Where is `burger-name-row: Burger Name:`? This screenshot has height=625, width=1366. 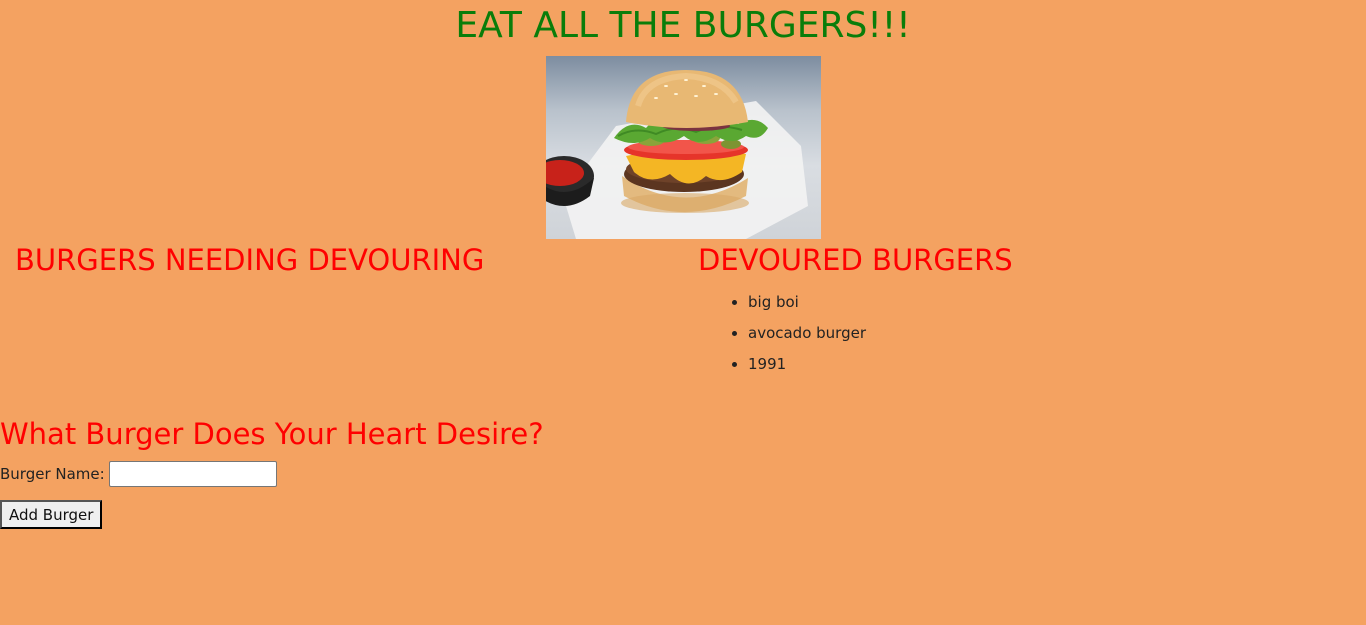
burger-name-row: Burger Name: is located at coordinates (138, 474).